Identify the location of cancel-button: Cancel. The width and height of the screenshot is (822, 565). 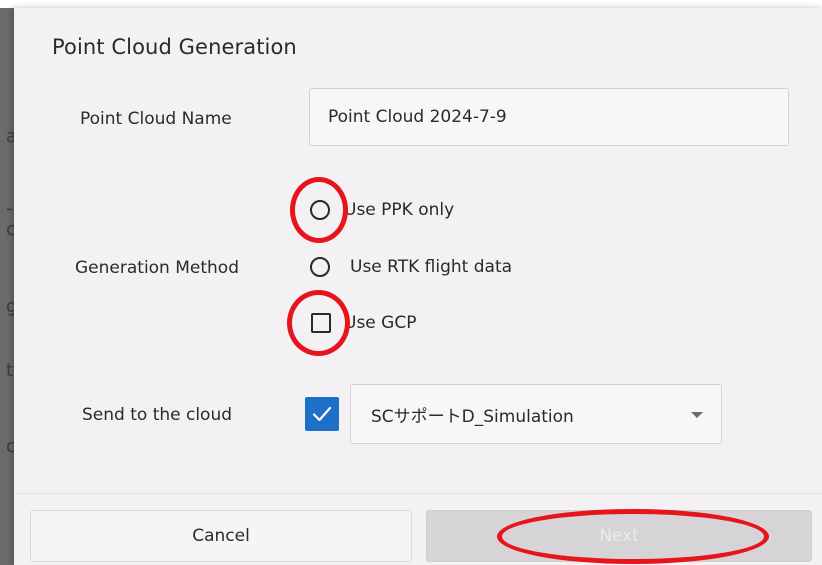
(221, 536).